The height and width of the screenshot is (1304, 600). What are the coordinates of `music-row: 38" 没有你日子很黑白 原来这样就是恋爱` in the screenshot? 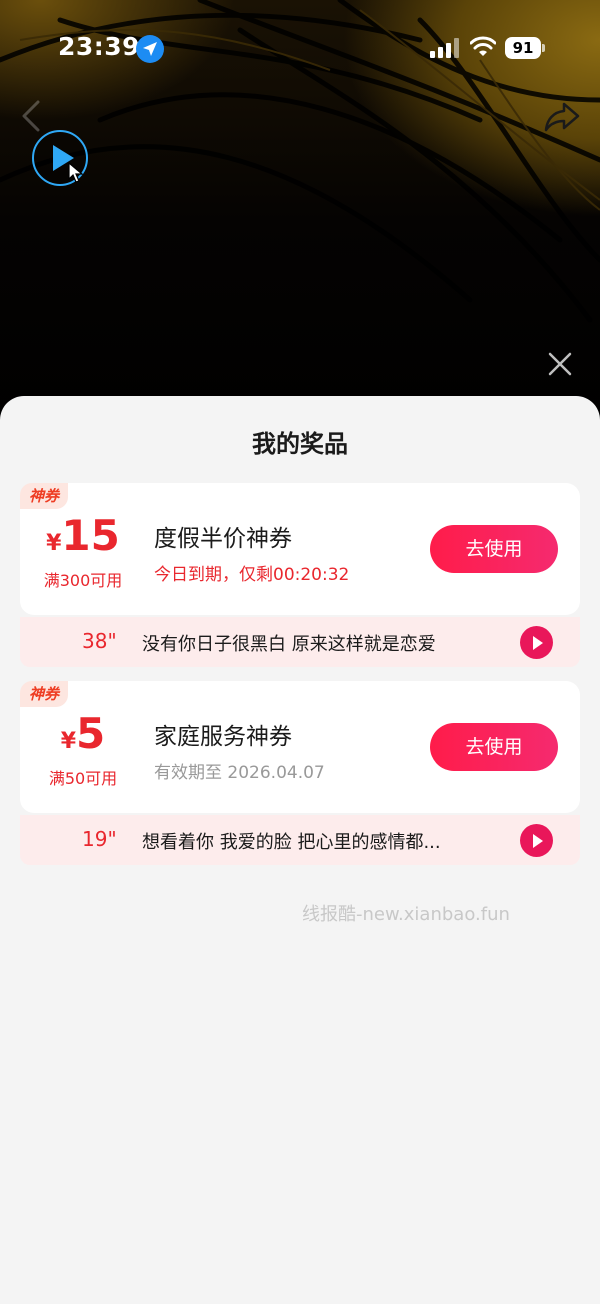 It's located at (300, 642).